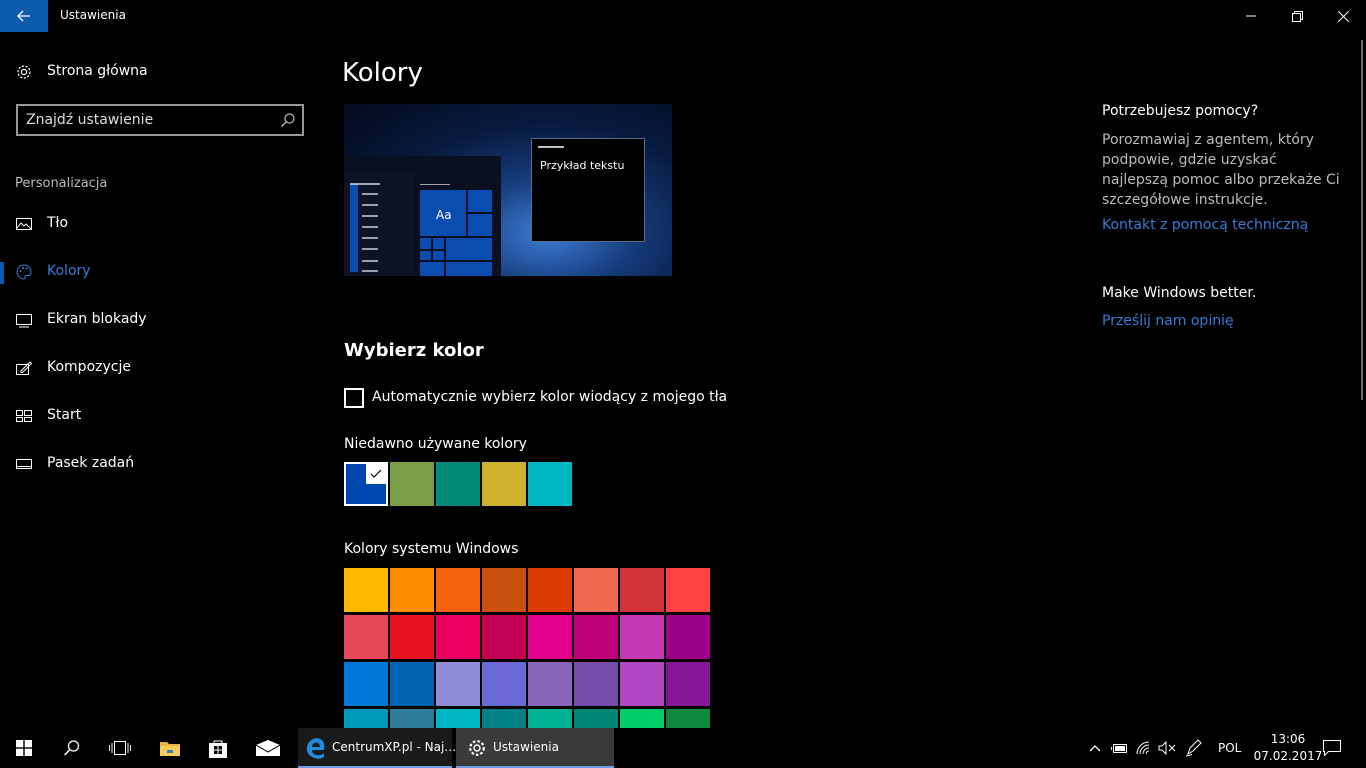 The width and height of the screenshot is (1366, 768). I want to click on sidebar-item-colors: Kolory, so click(165, 272).